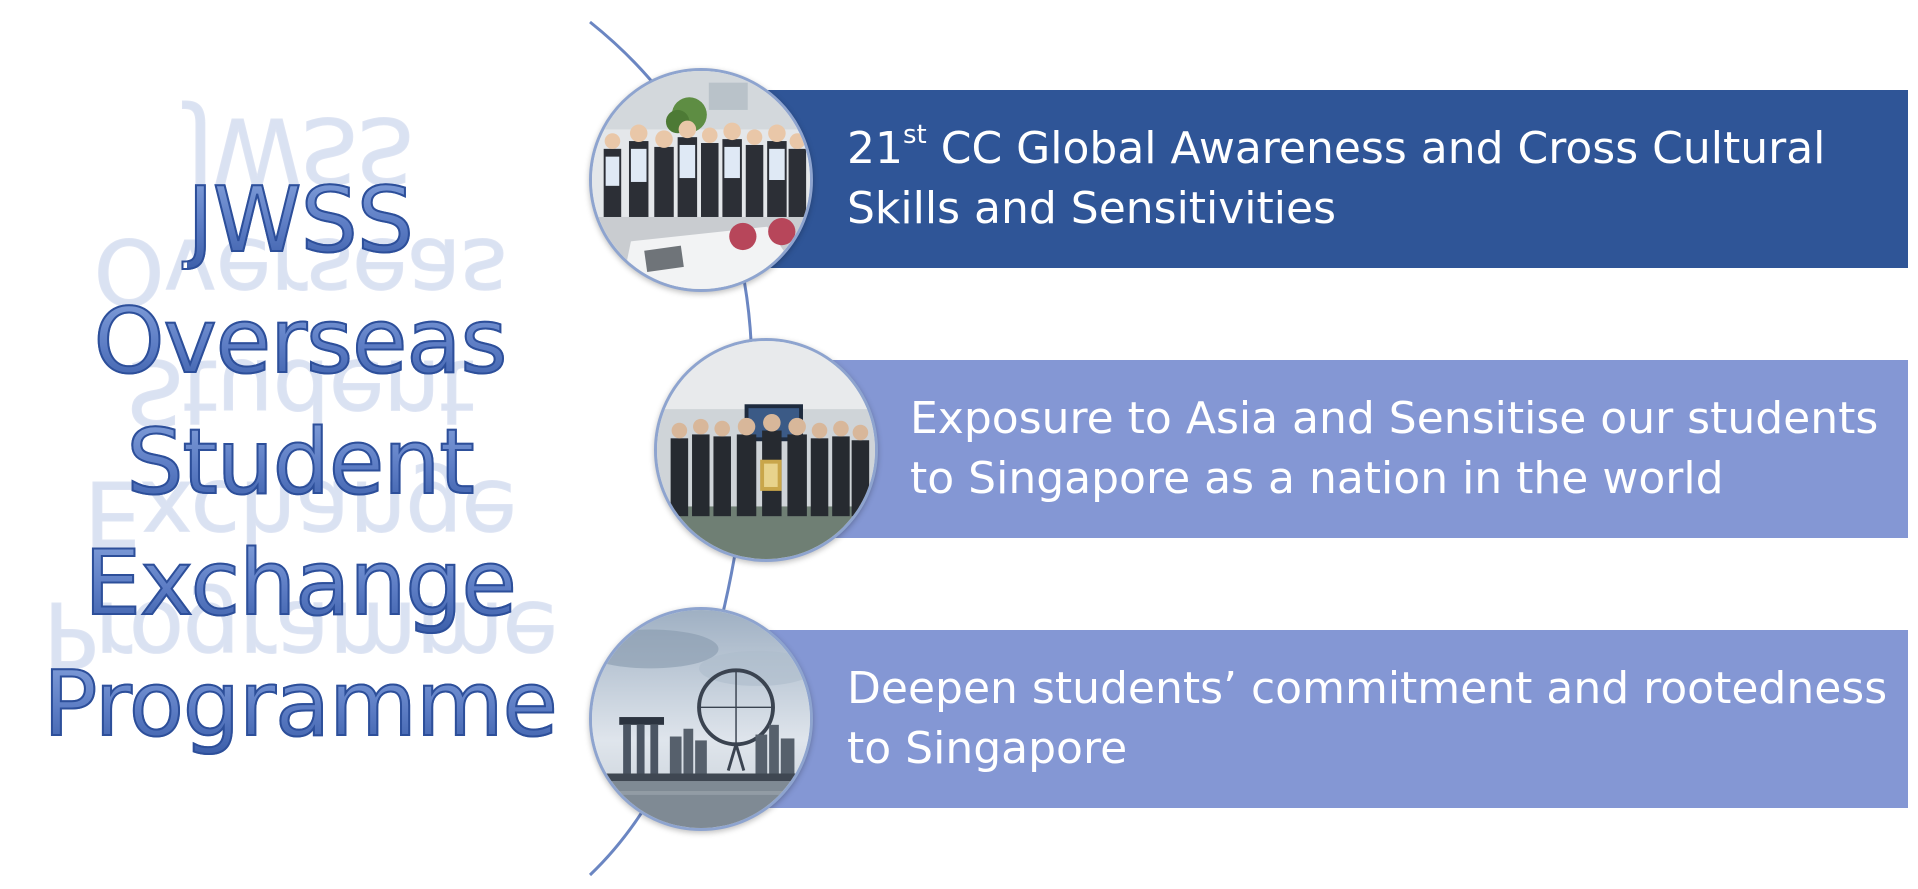  I want to click on group-photo-plaque-icon, so click(766, 450).